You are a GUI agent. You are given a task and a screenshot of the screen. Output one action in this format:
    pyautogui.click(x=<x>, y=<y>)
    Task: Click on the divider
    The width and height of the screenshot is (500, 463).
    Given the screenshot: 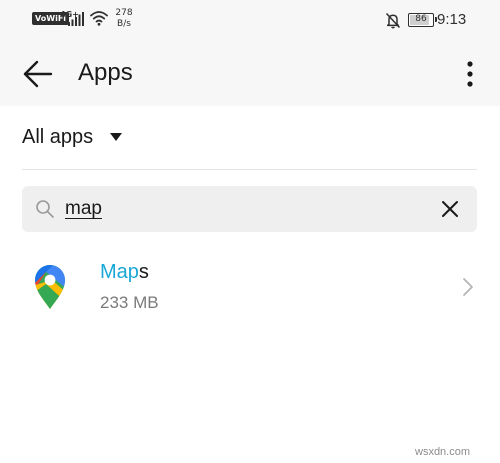 What is the action you would take?
    pyautogui.click(x=249, y=169)
    